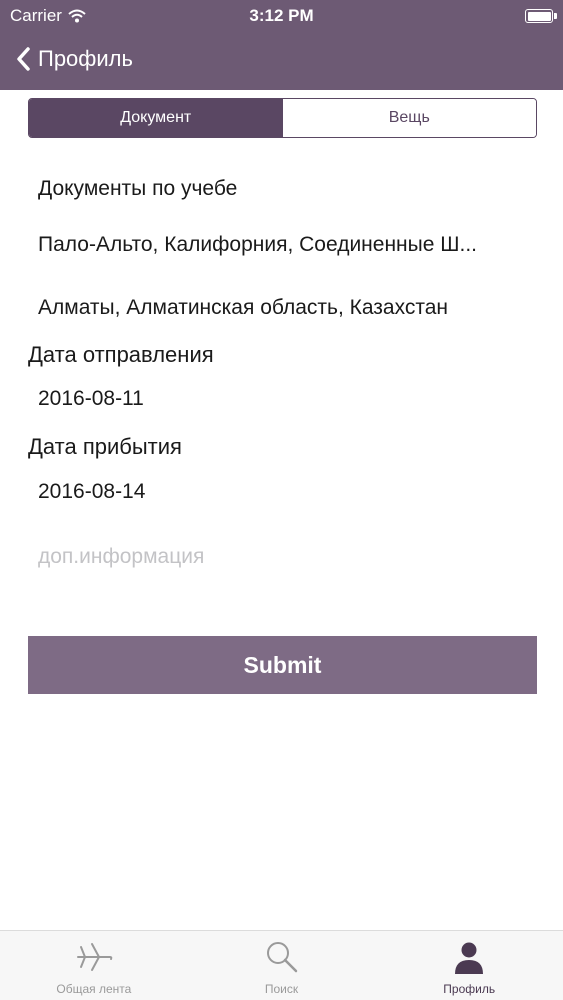 Image resolution: width=563 pixels, height=1000 pixels. I want to click on tab-feed-label: Общая лента, so click(94, 989).